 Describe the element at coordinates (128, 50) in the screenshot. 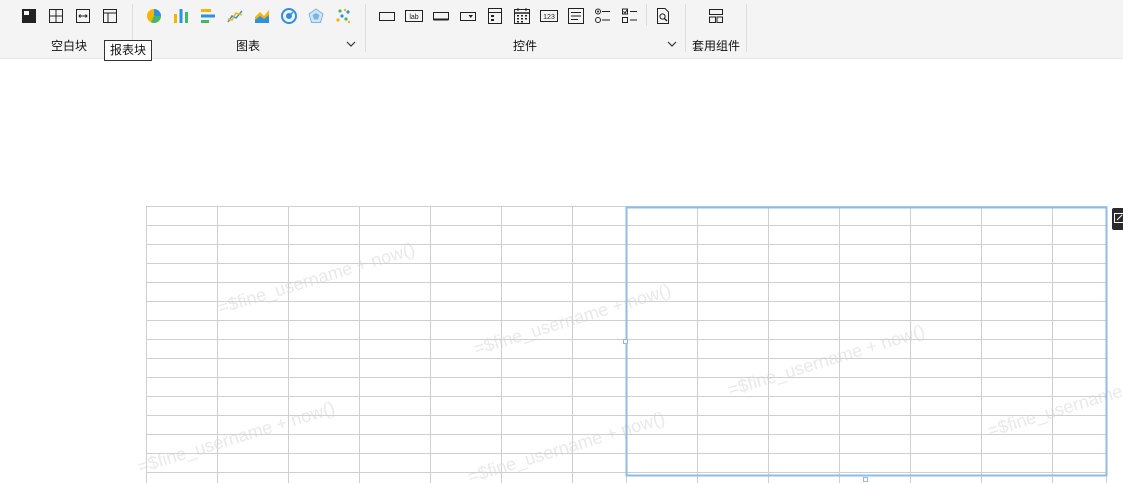

I see `report-block-tooltip: 报表块` at that location.